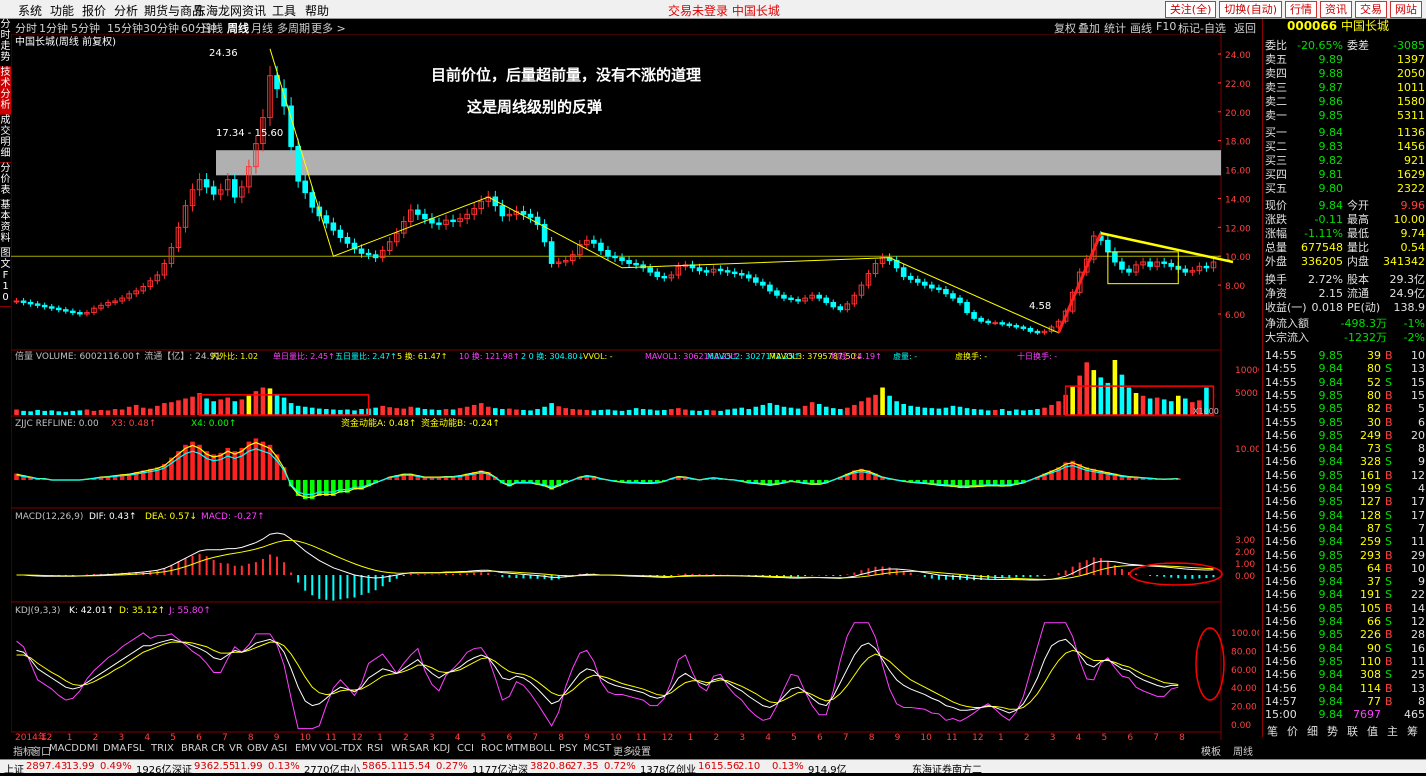 The height and width of the screenshot is (776, 1426). I want to click on indicator-tab-6: TRIX, so click(162, 748).